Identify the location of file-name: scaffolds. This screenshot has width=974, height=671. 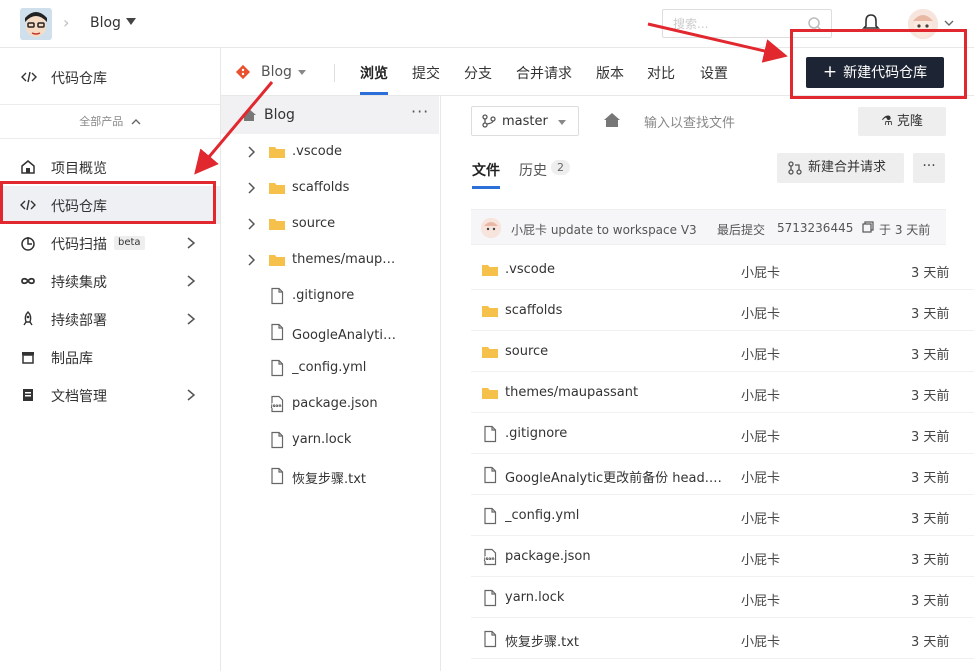
(615, 310).